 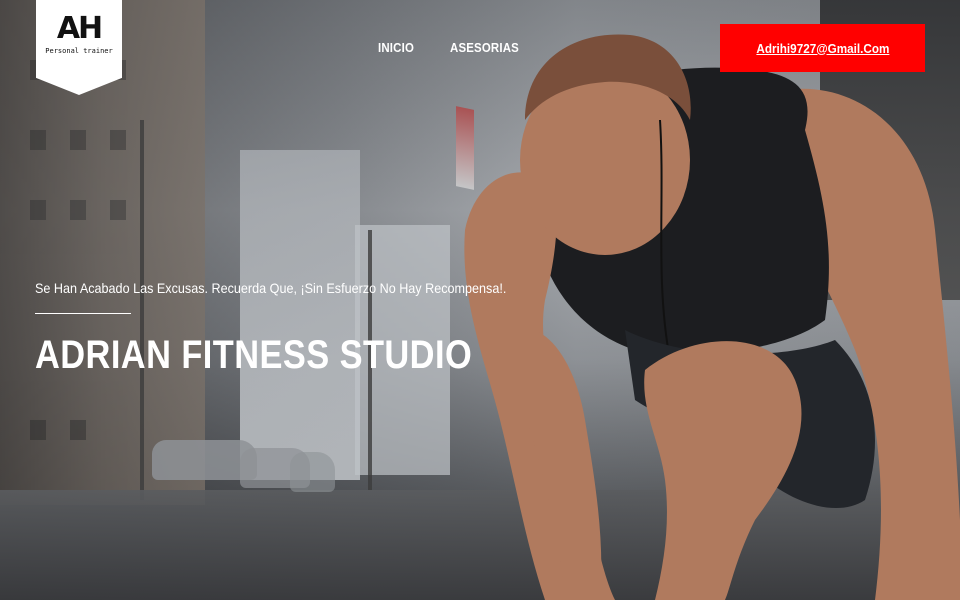 What do you see at coordinates (484, 47) in the screenshot?
I see `nav-link-asesorias: ASESORIAS` at bounding box center [484, 47].